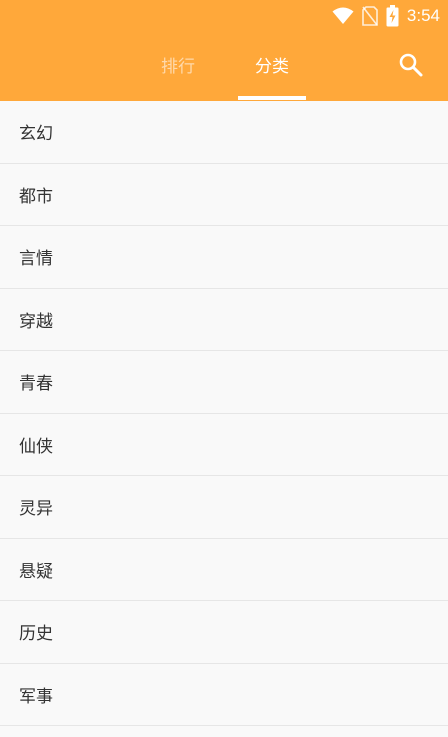  What do you see at coordinates (224, 257) in the screenshot?
I see `category-item-yanqing: 言情` at bounding box center [224, 257].